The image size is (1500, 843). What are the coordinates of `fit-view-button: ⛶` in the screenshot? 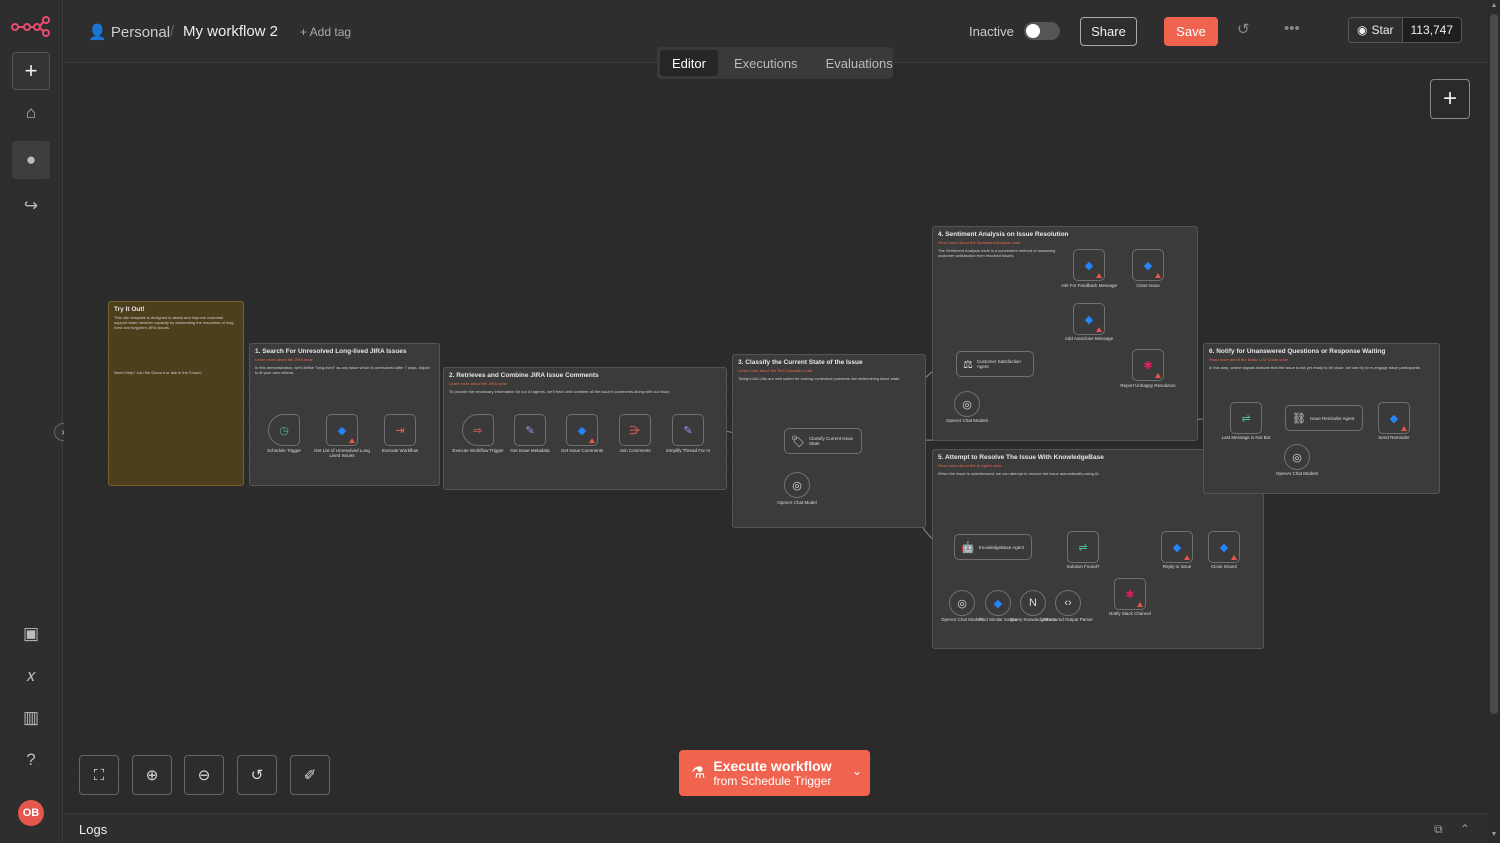 It's located at (99, 775).